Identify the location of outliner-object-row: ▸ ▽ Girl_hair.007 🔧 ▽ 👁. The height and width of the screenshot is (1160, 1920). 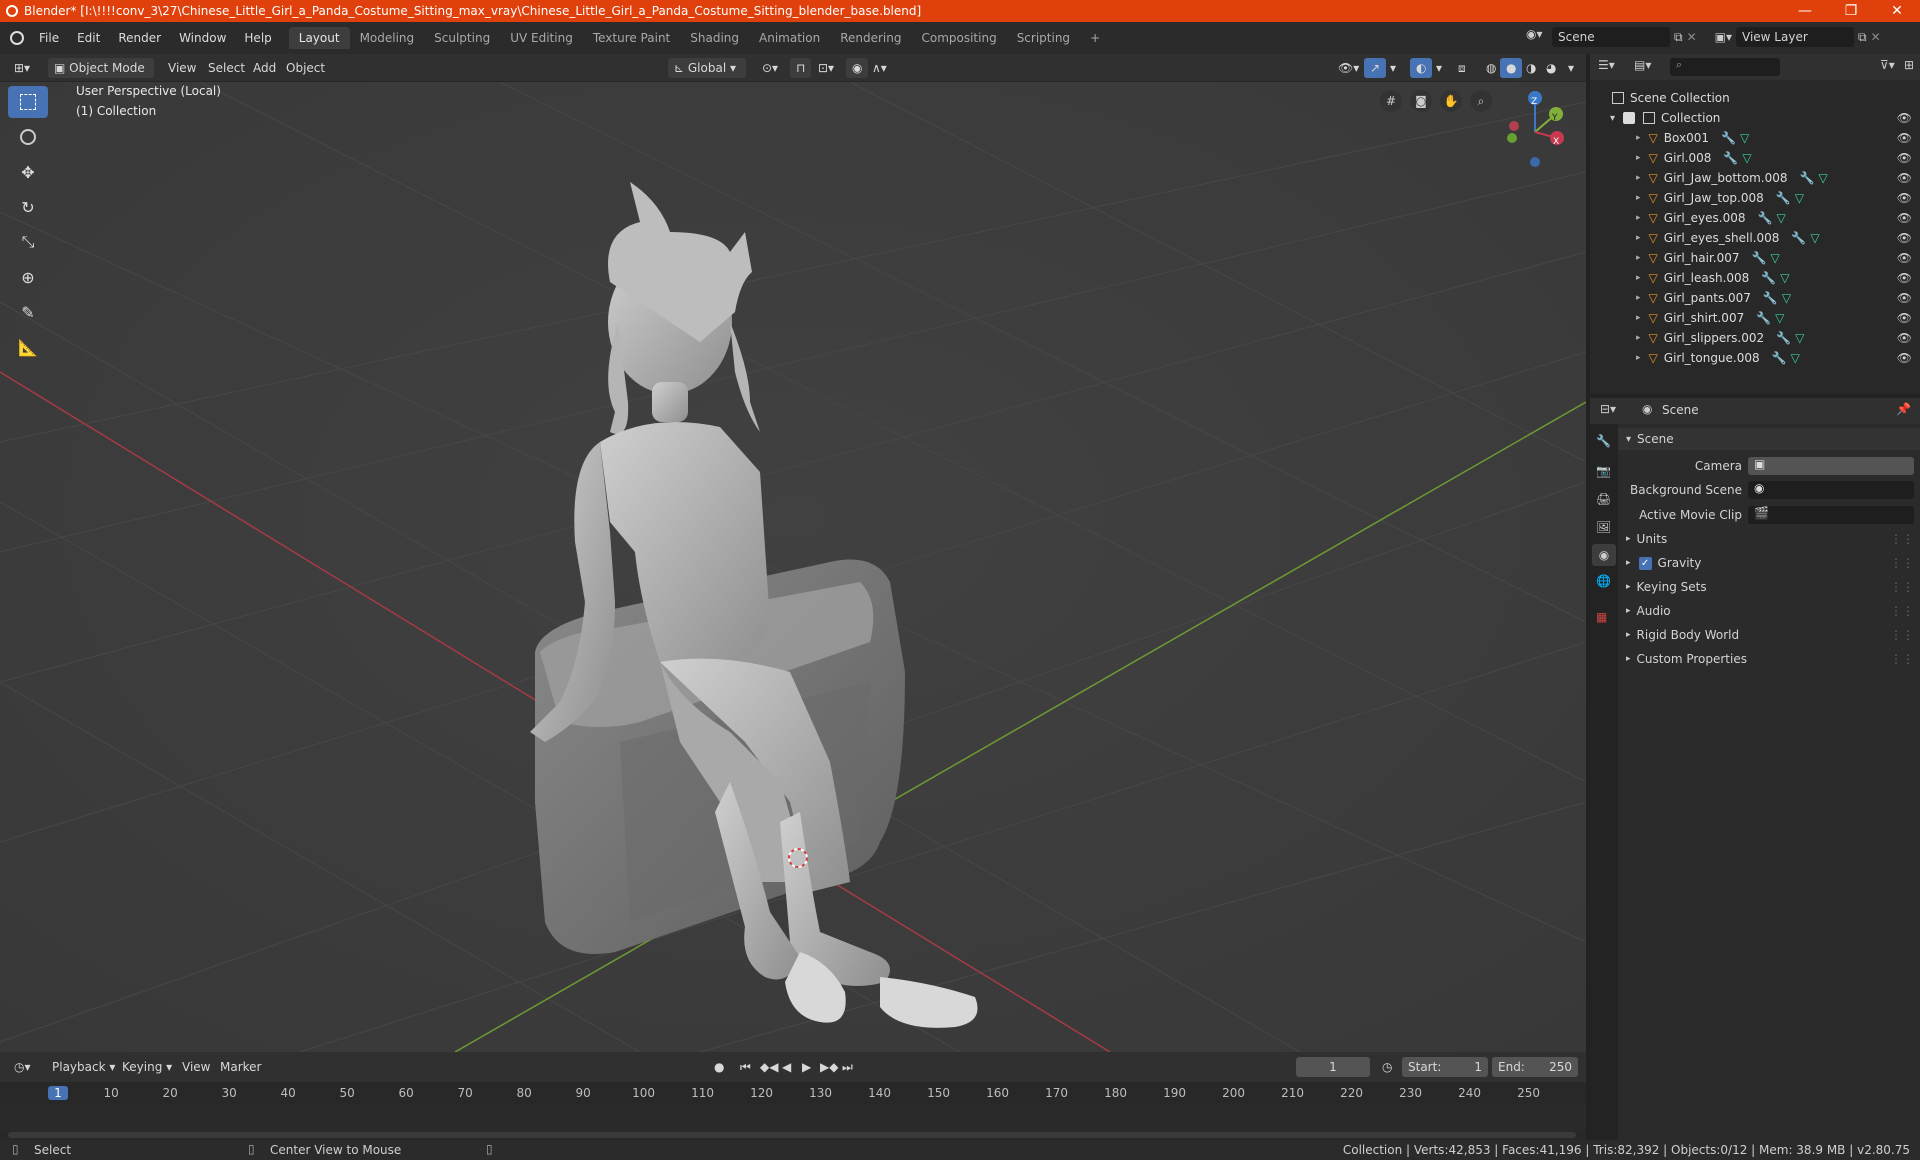
(1755, 258).